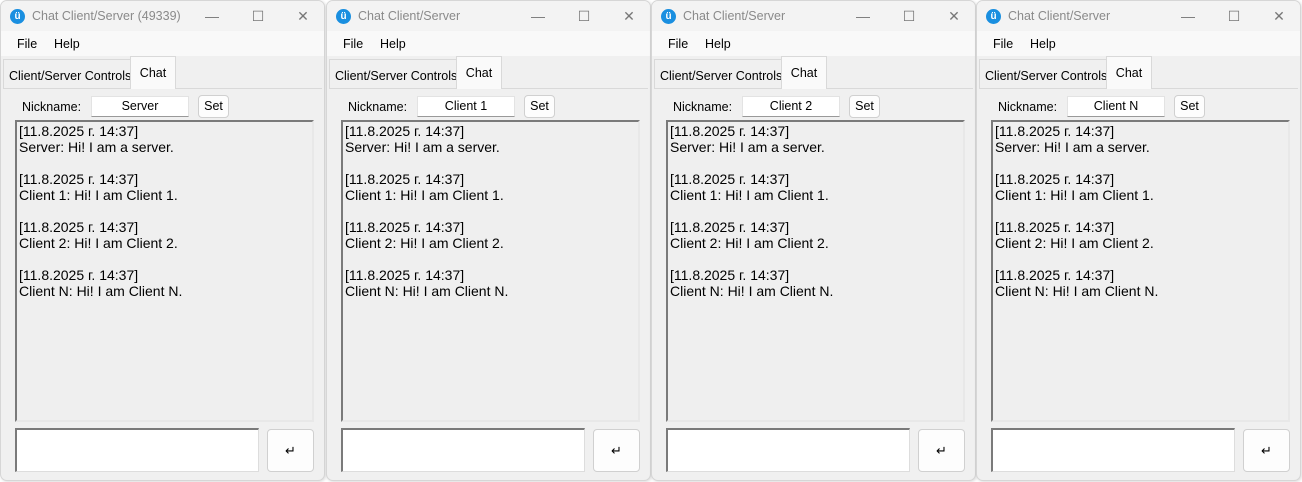 The width and height of the screenshot is (1302, 482). I want to click on window-title: Chat Client/Server, so click(409, 16).